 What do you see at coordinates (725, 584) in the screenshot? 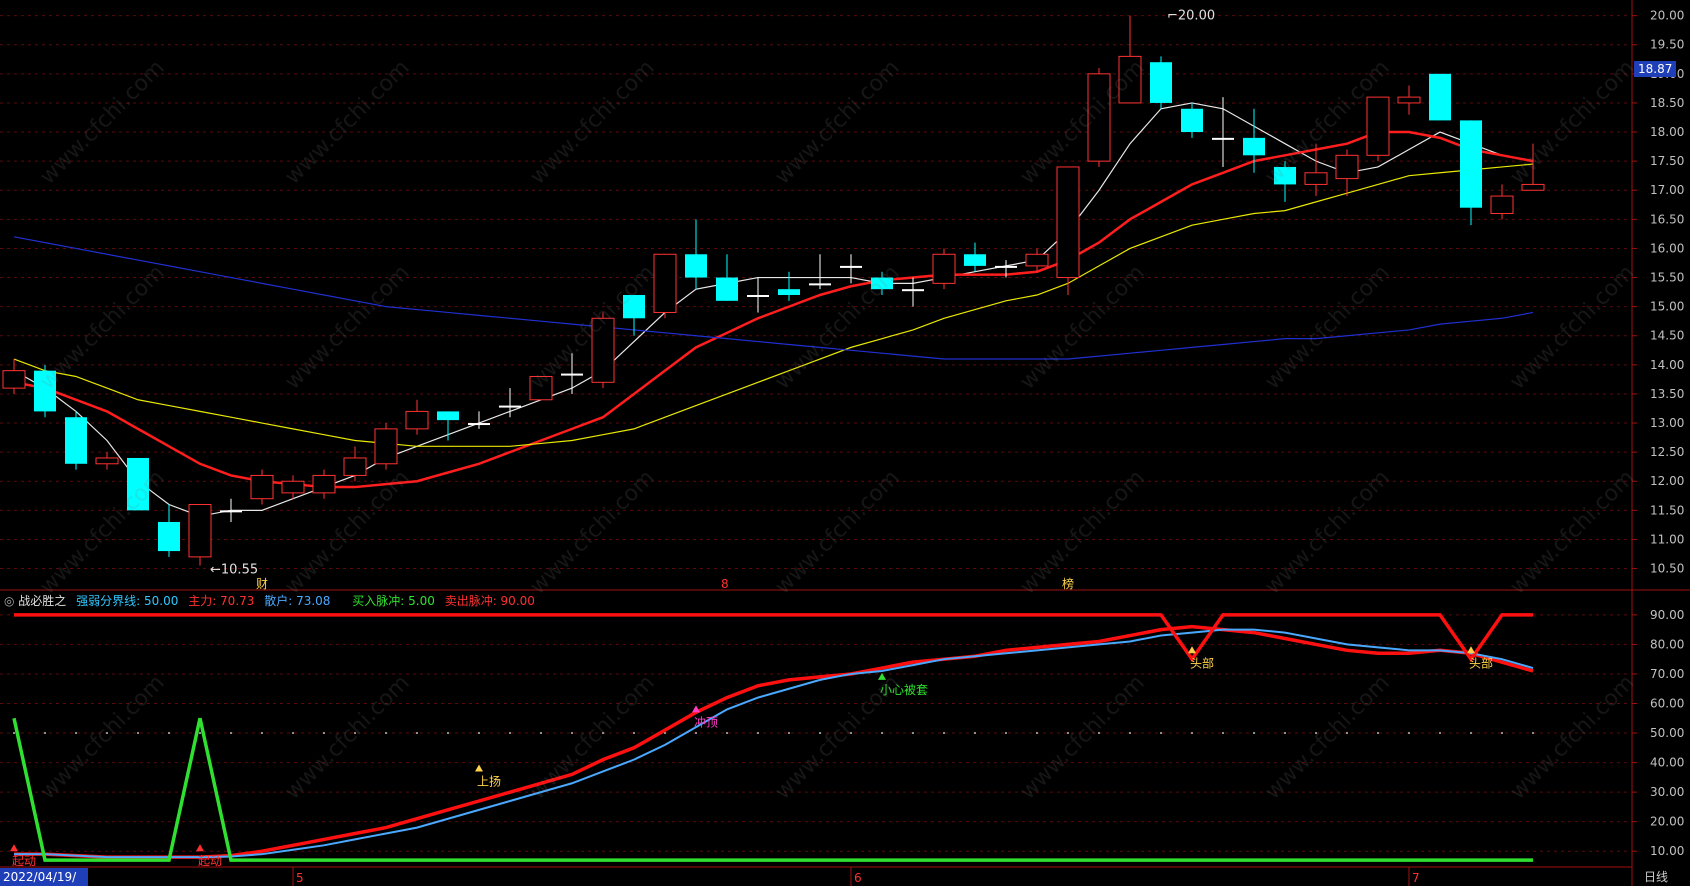
I see `event-marker: 8` at bounding box center [725, 584].